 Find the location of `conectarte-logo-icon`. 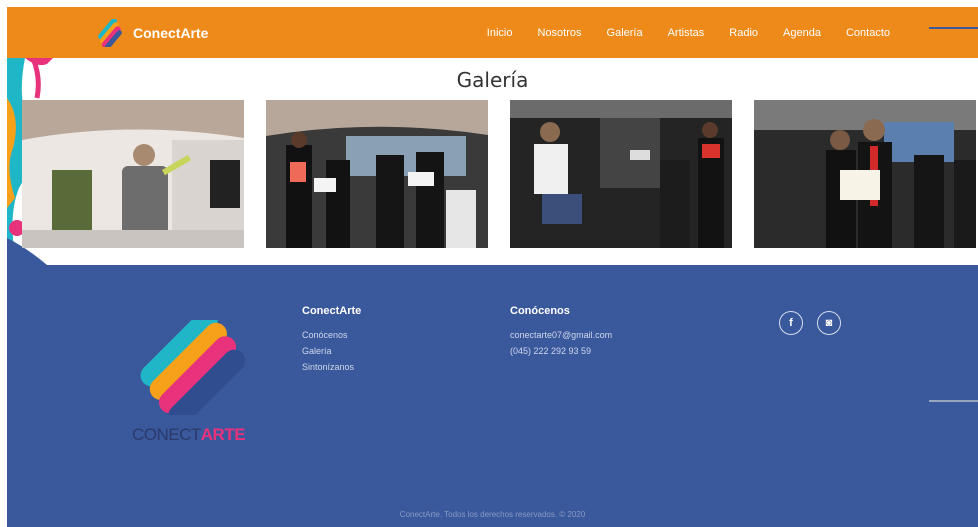

conectarte-logo-icon is located at coordinates (110, 33).